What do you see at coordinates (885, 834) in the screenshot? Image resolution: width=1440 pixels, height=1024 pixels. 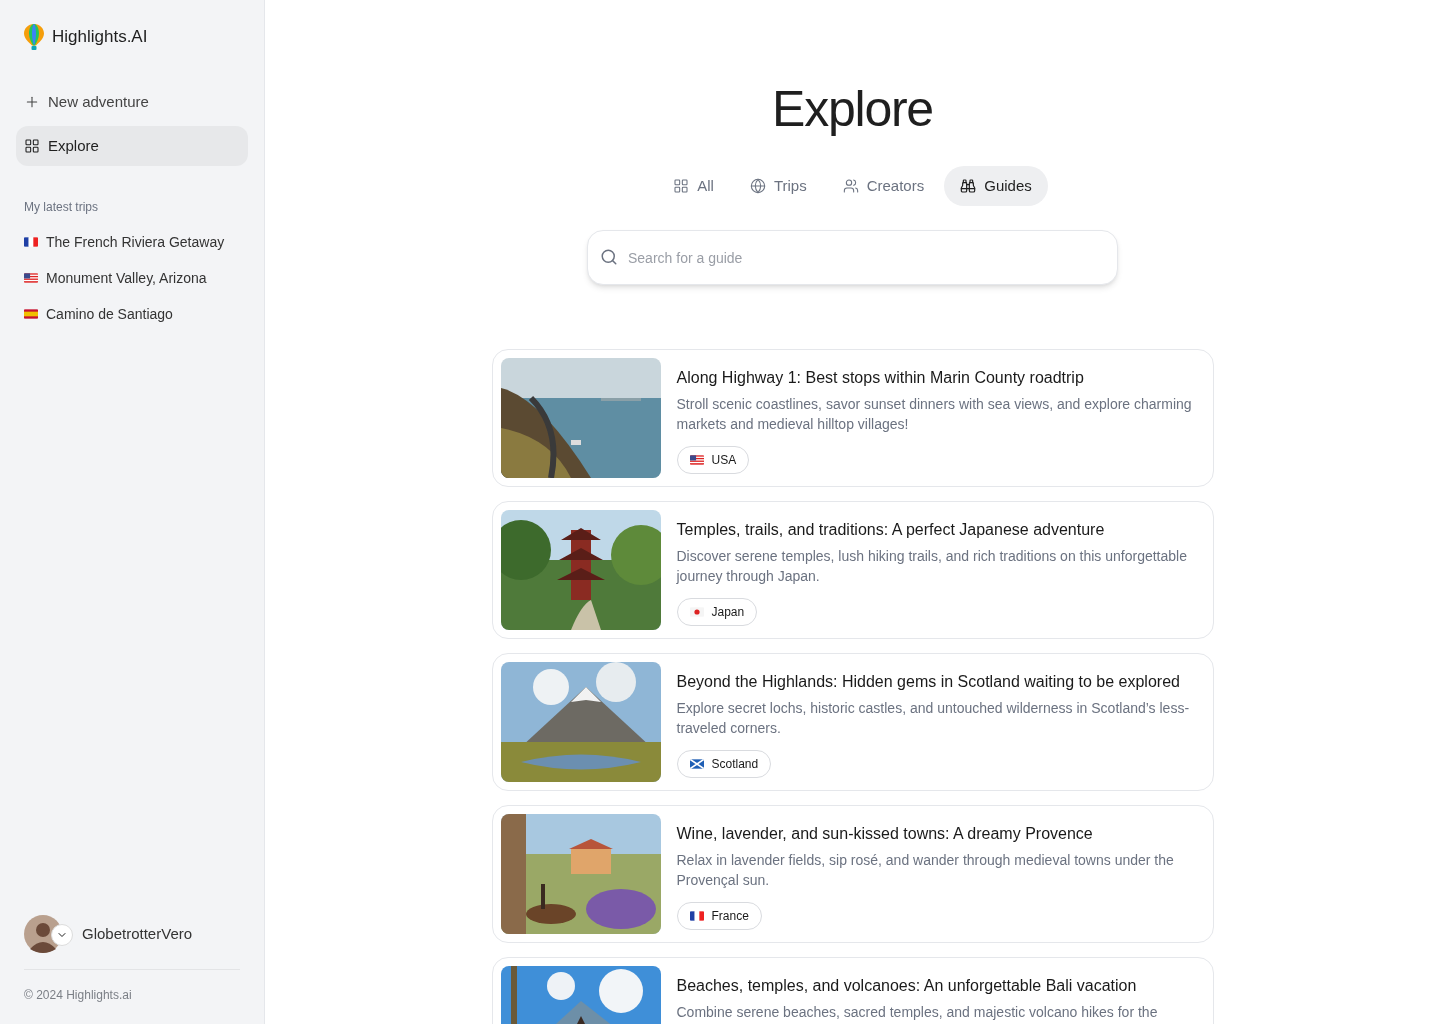 I see `guide-title: Wine, lavender, and sun-kissed towns: A dreamy Provence` at bounding box center [885, 834].